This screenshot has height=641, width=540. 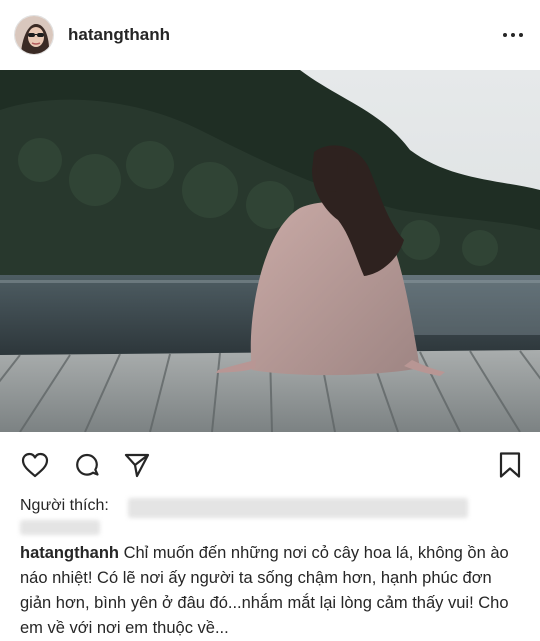 I want to click on post-header: hatangthanh, so click(x=270, y=35).